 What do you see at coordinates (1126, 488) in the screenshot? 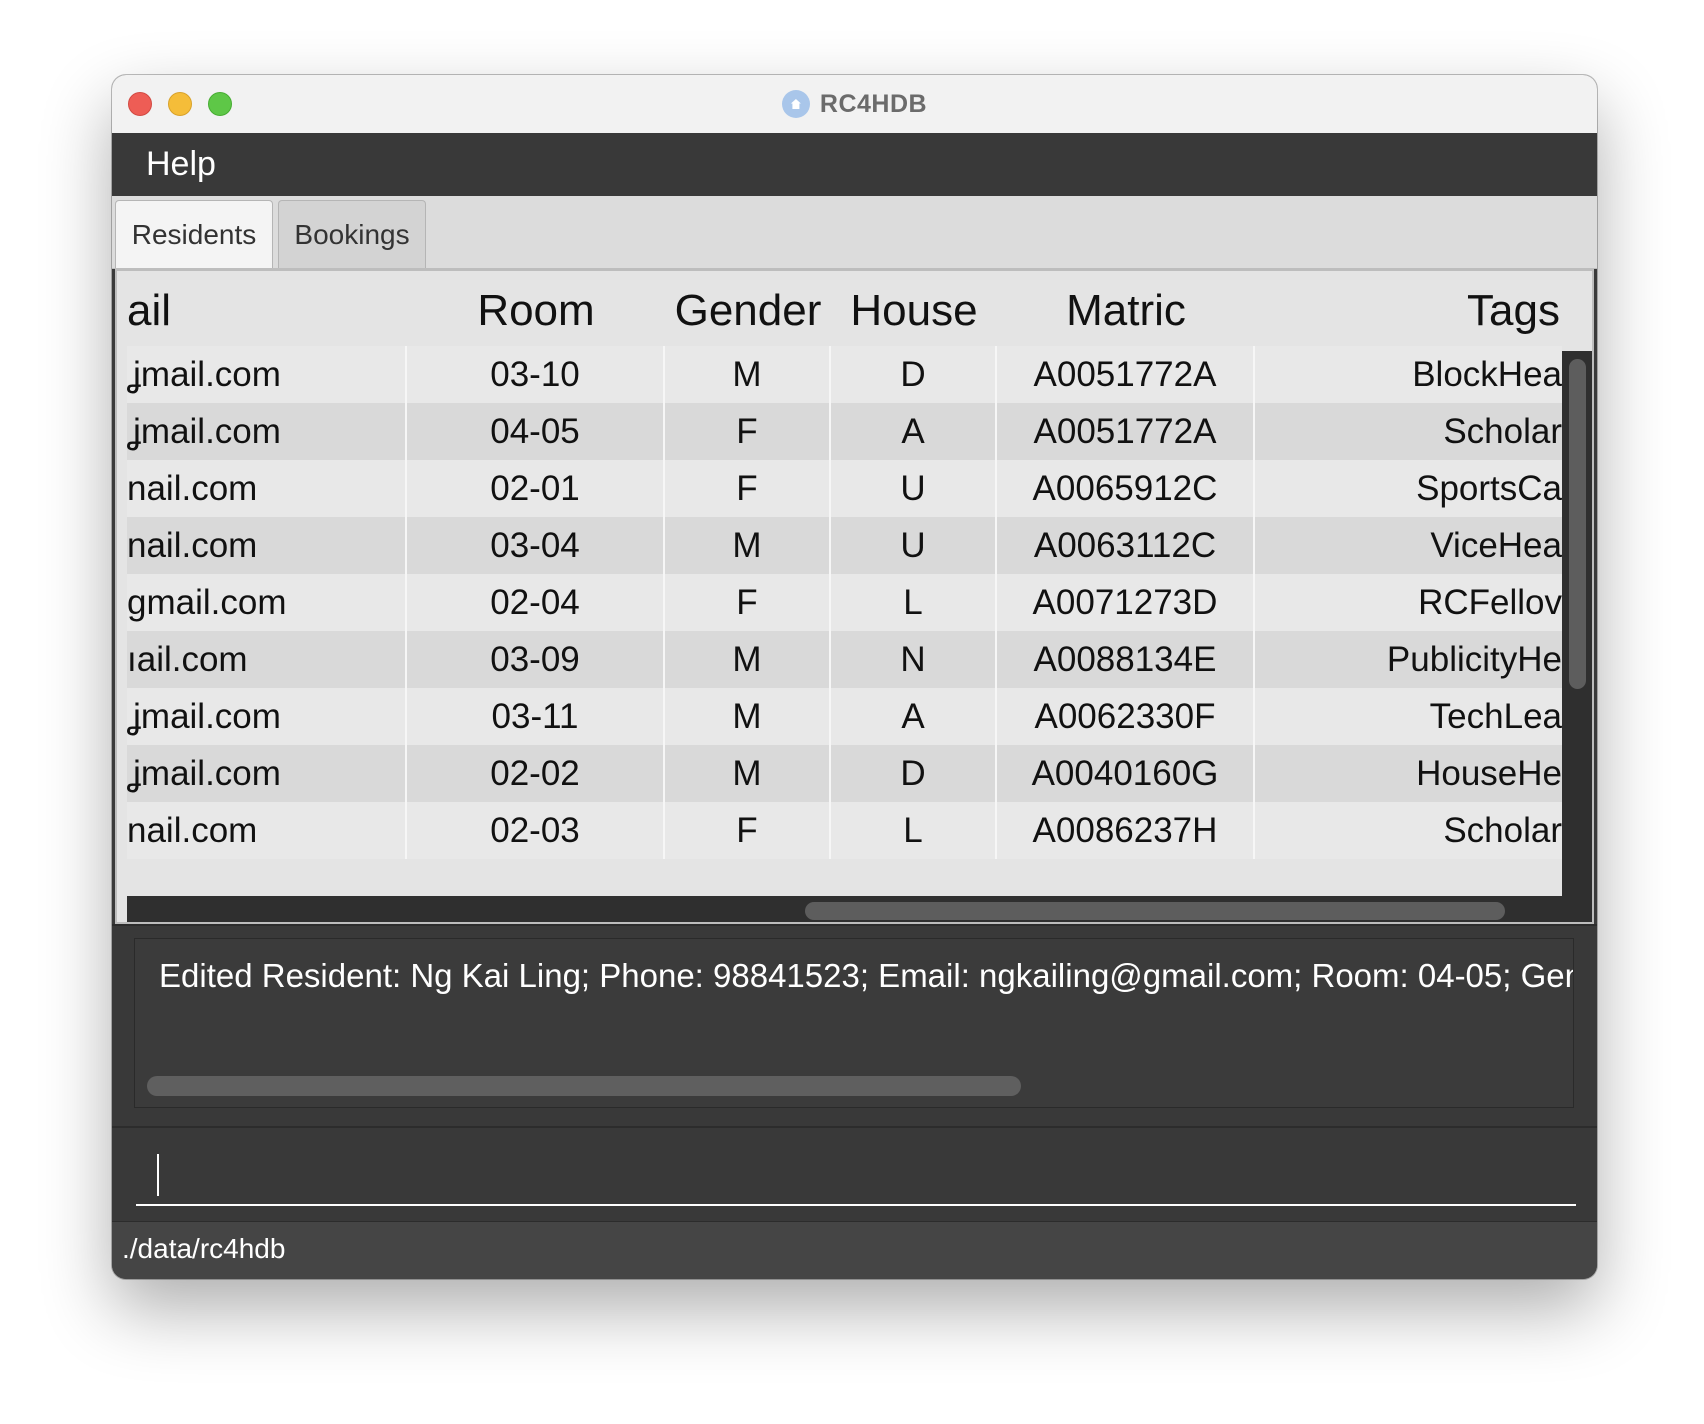
I see `cell-matric: A0065912C` at bounding box center [1126, 488].